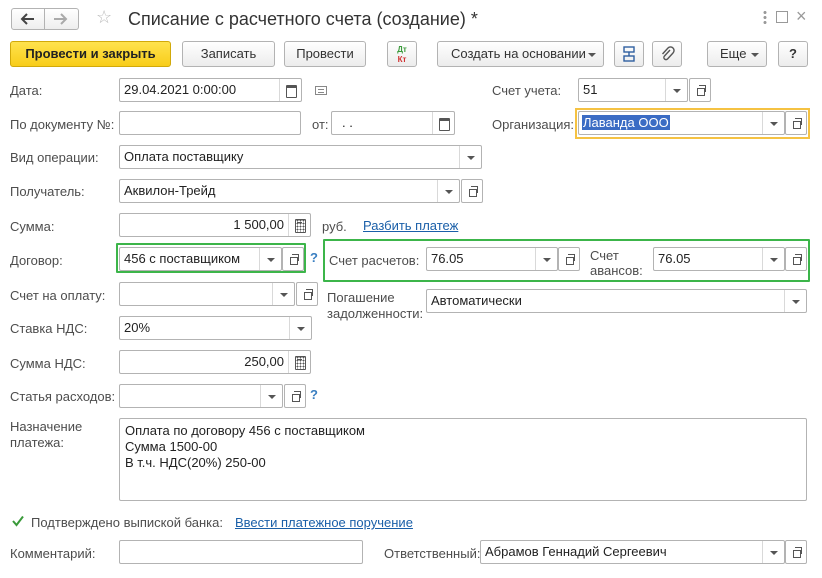 This screenshot has width=822, height=578. Describe the element at coordinates (215, 362) in the screenshot. I see `vat-amount-field: 250,00` at that location.